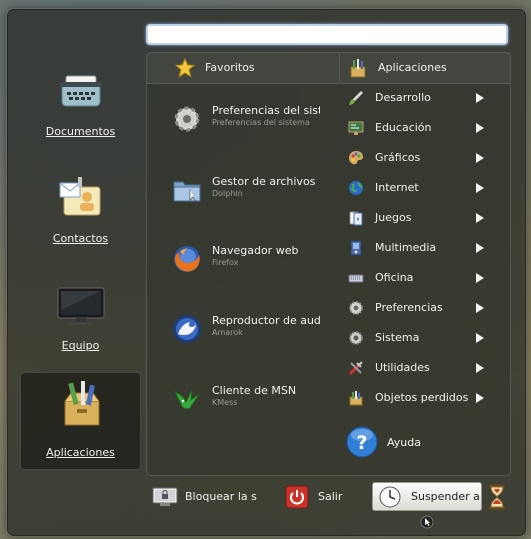 The width and height of the screenshot is (531, 539). I want to click on category-label: Objetos perdidos, so click(422, 397).